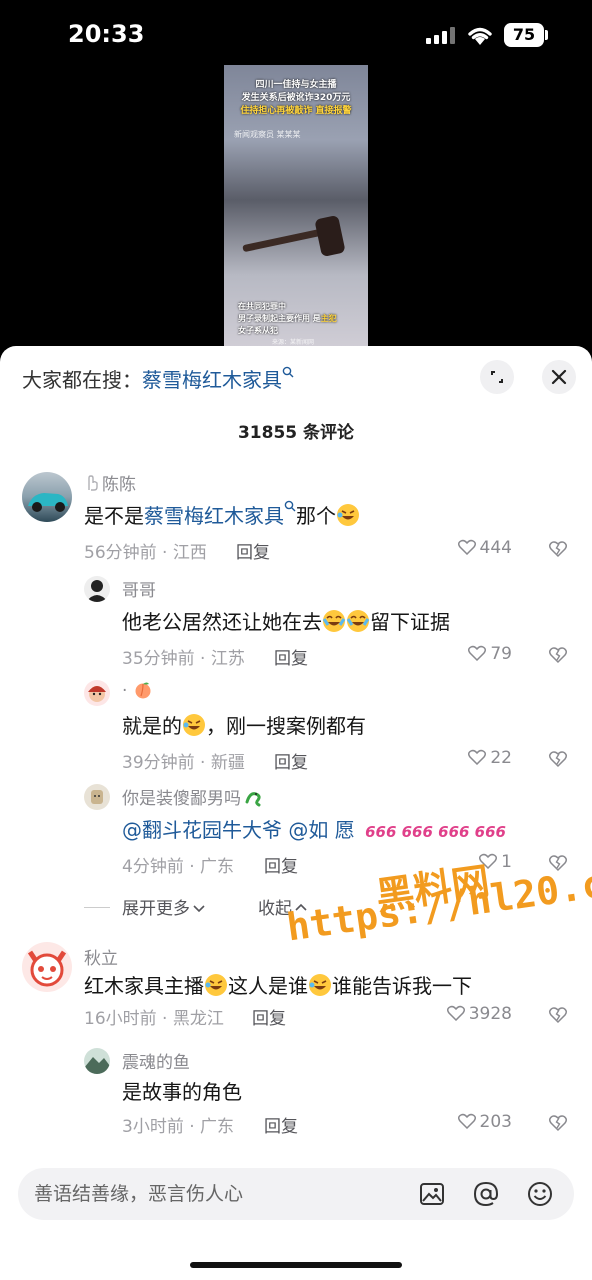 The height and width of the screenshot is (1280, 592). I want to click on search-link: 蔡雪梅红木家具, so click(214, 516).